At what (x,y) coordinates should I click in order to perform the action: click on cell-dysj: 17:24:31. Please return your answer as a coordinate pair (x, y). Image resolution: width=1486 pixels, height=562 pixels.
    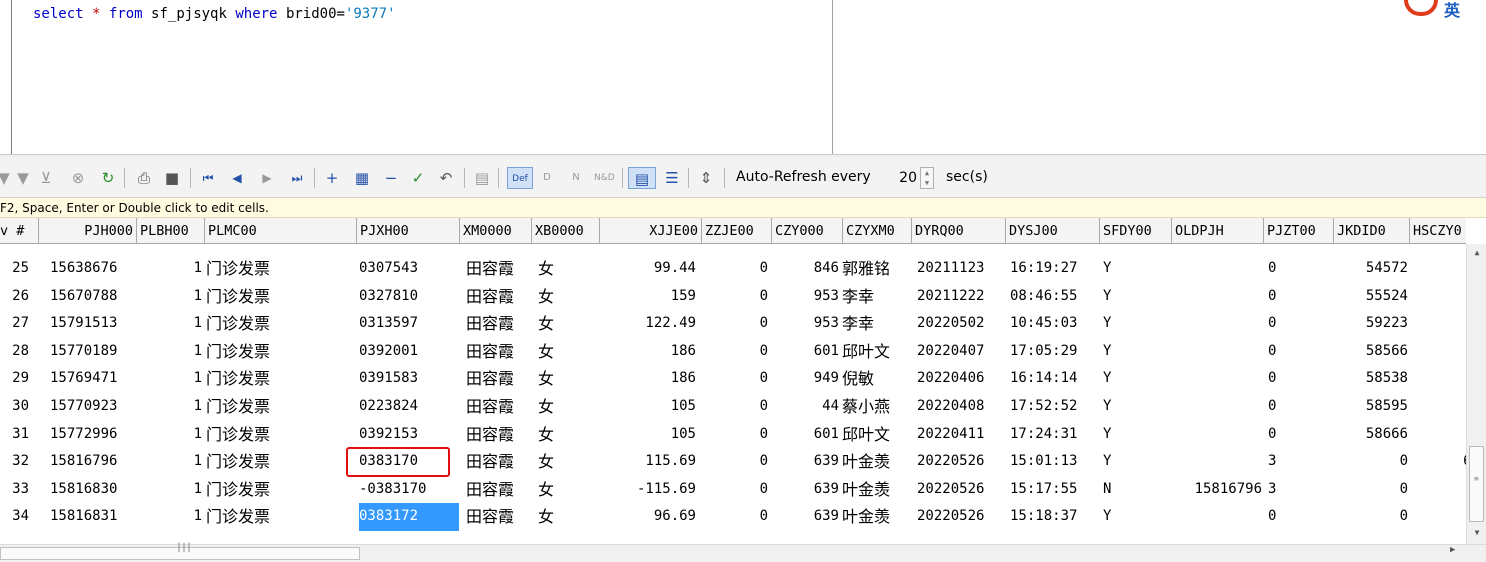
    Looking at the image, I should click on (1055, 435).